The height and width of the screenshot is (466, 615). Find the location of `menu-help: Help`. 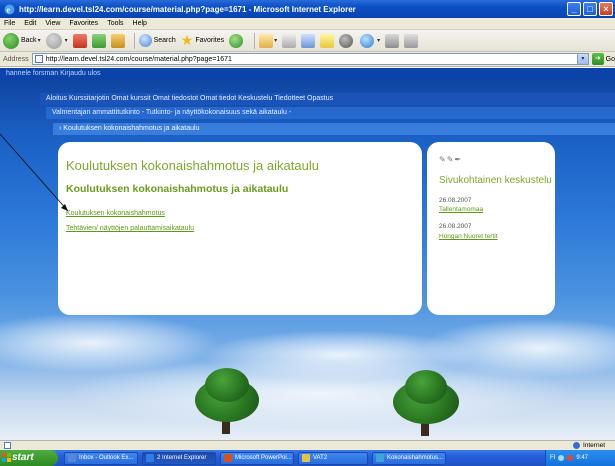

menu-help: Help is located at coordinates (140, 23).